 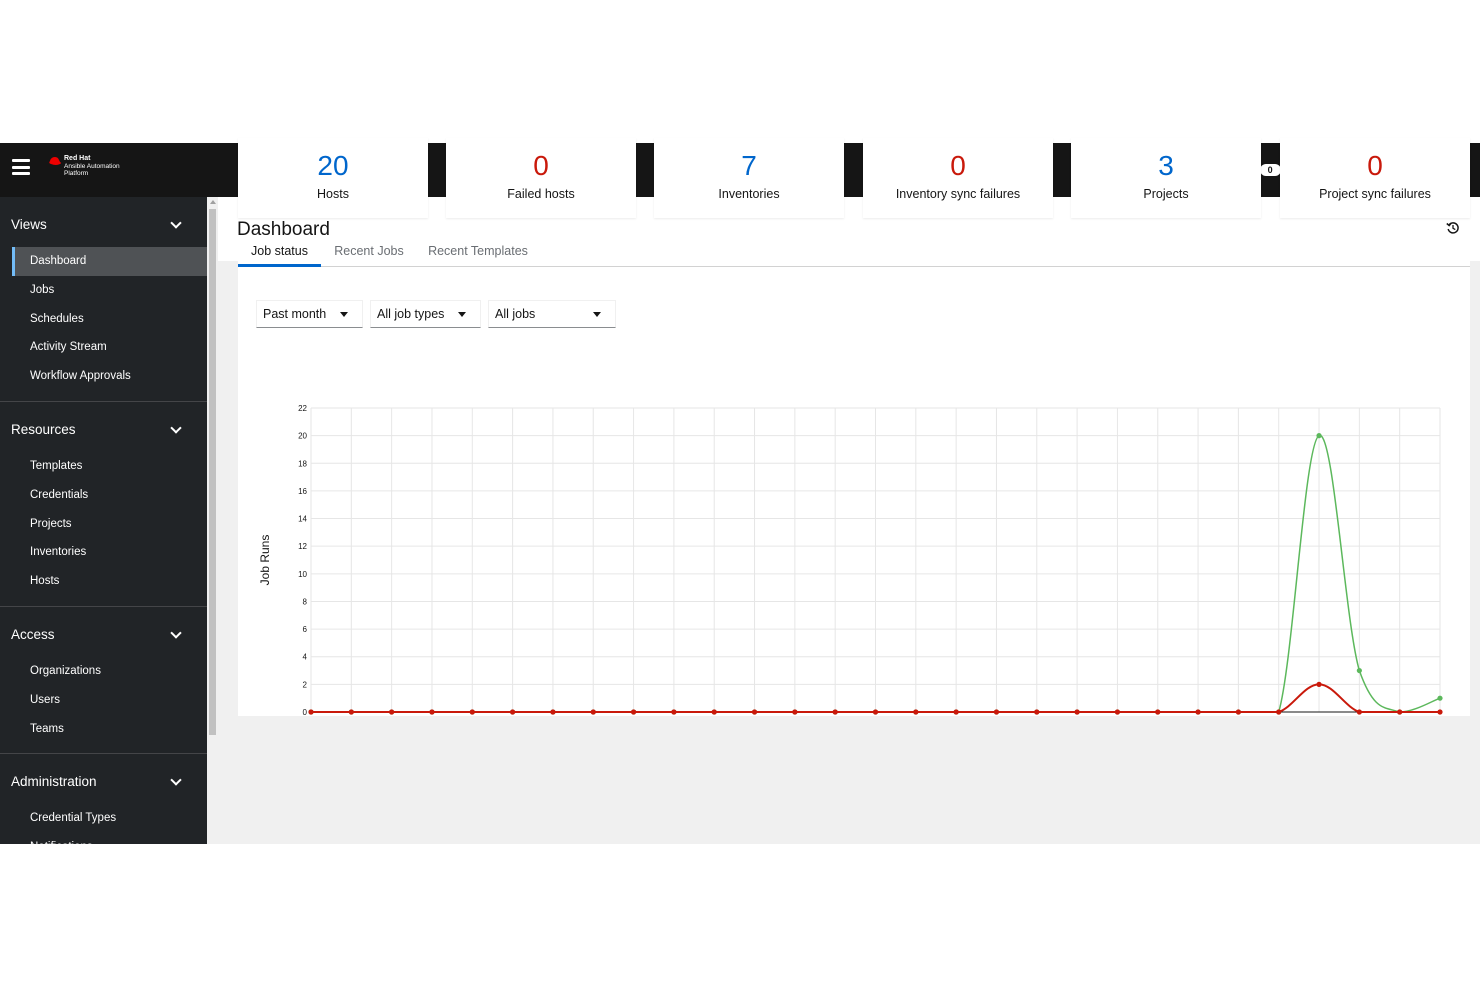 What do you see at coordinates (302, 491) in the screenshot?
I see `y-tick-label: 16` at bounding box center [302, 491].